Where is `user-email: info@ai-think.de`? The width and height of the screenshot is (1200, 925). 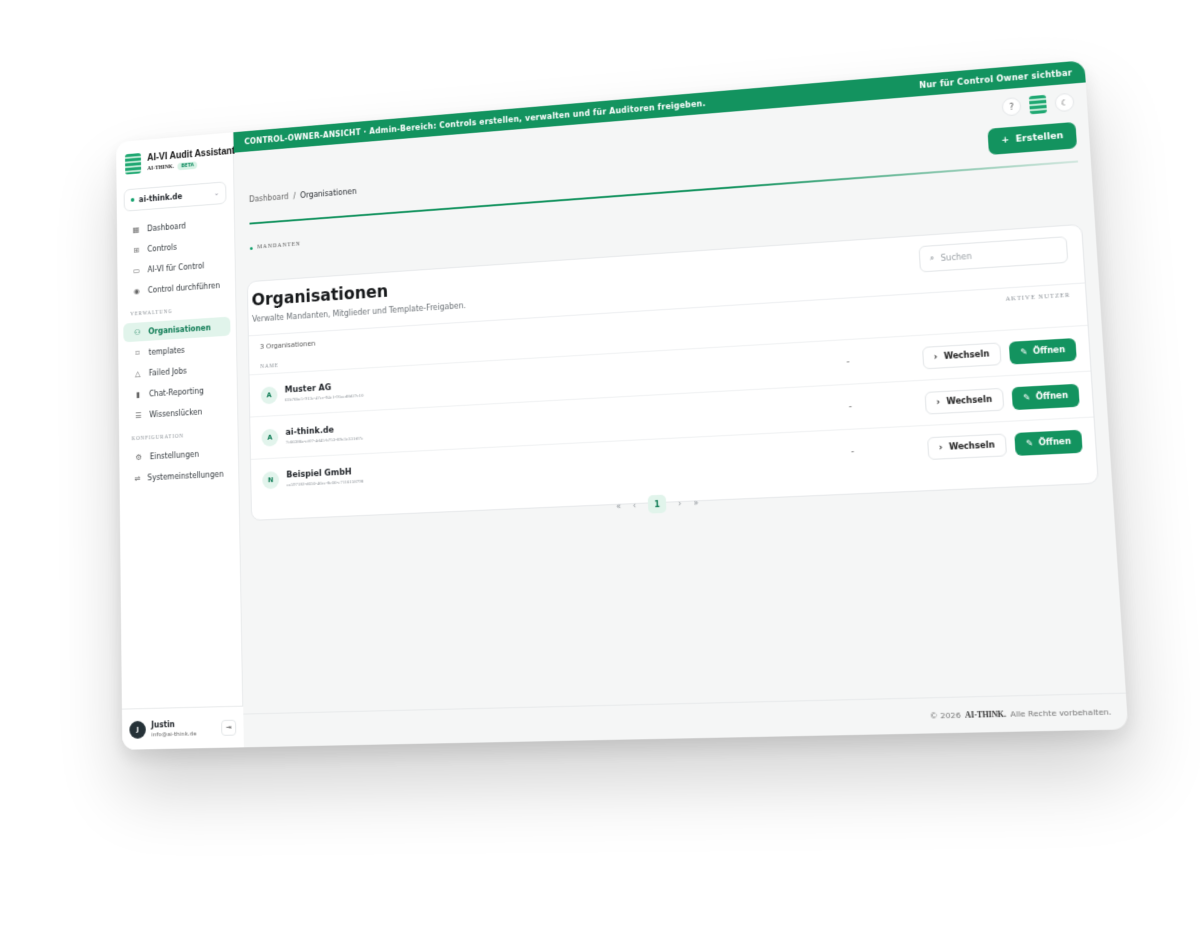 user-email: info@ai-think.de is located at coordinates (174, 733).